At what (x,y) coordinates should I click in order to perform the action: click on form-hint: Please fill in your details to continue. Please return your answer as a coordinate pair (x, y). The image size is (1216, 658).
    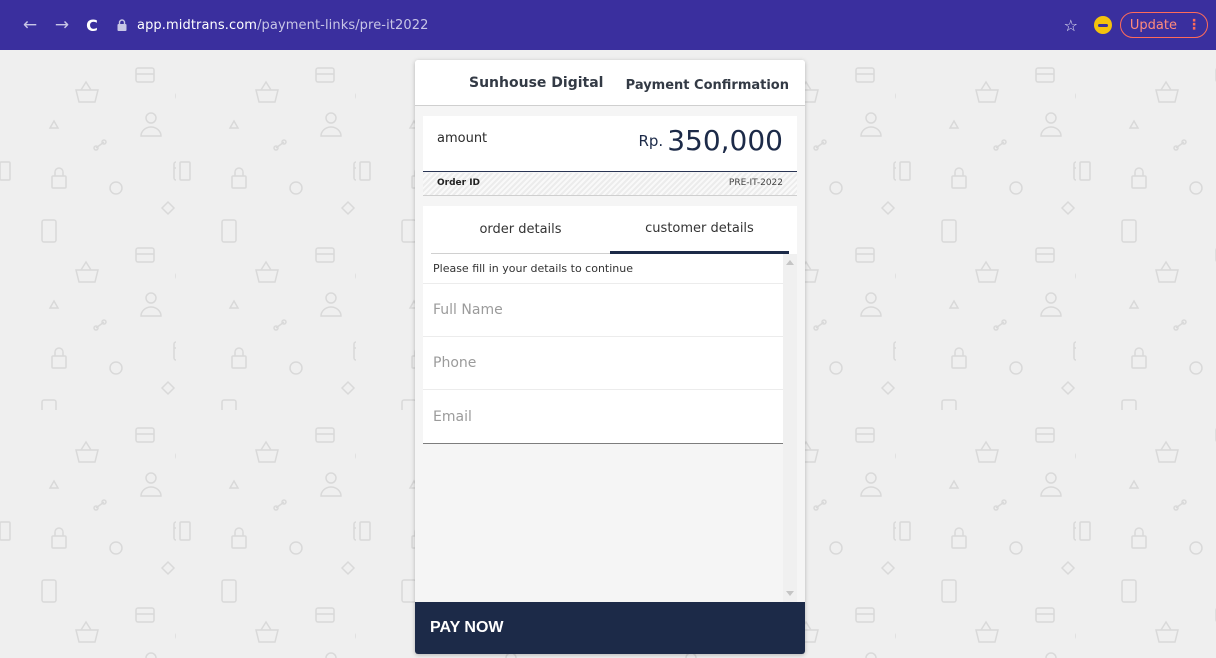
    Looking at the image, I should click on (603, 269).